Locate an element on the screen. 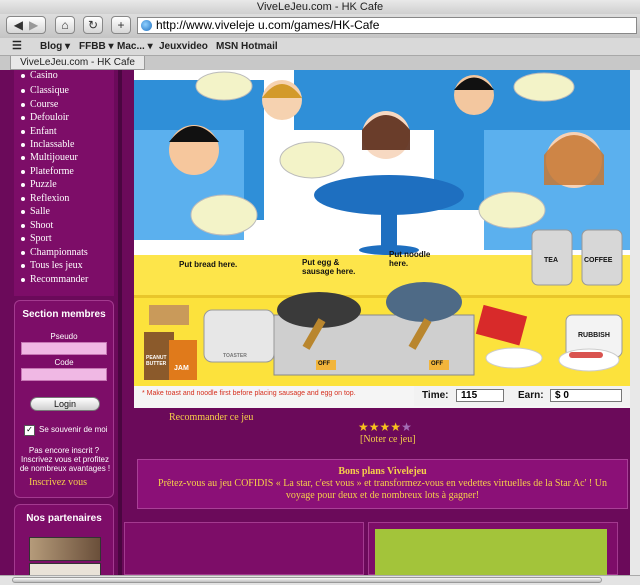 The width and height of the screenshot is (640, 585). reload-button: ↻ is located at coordinates (93, 25).